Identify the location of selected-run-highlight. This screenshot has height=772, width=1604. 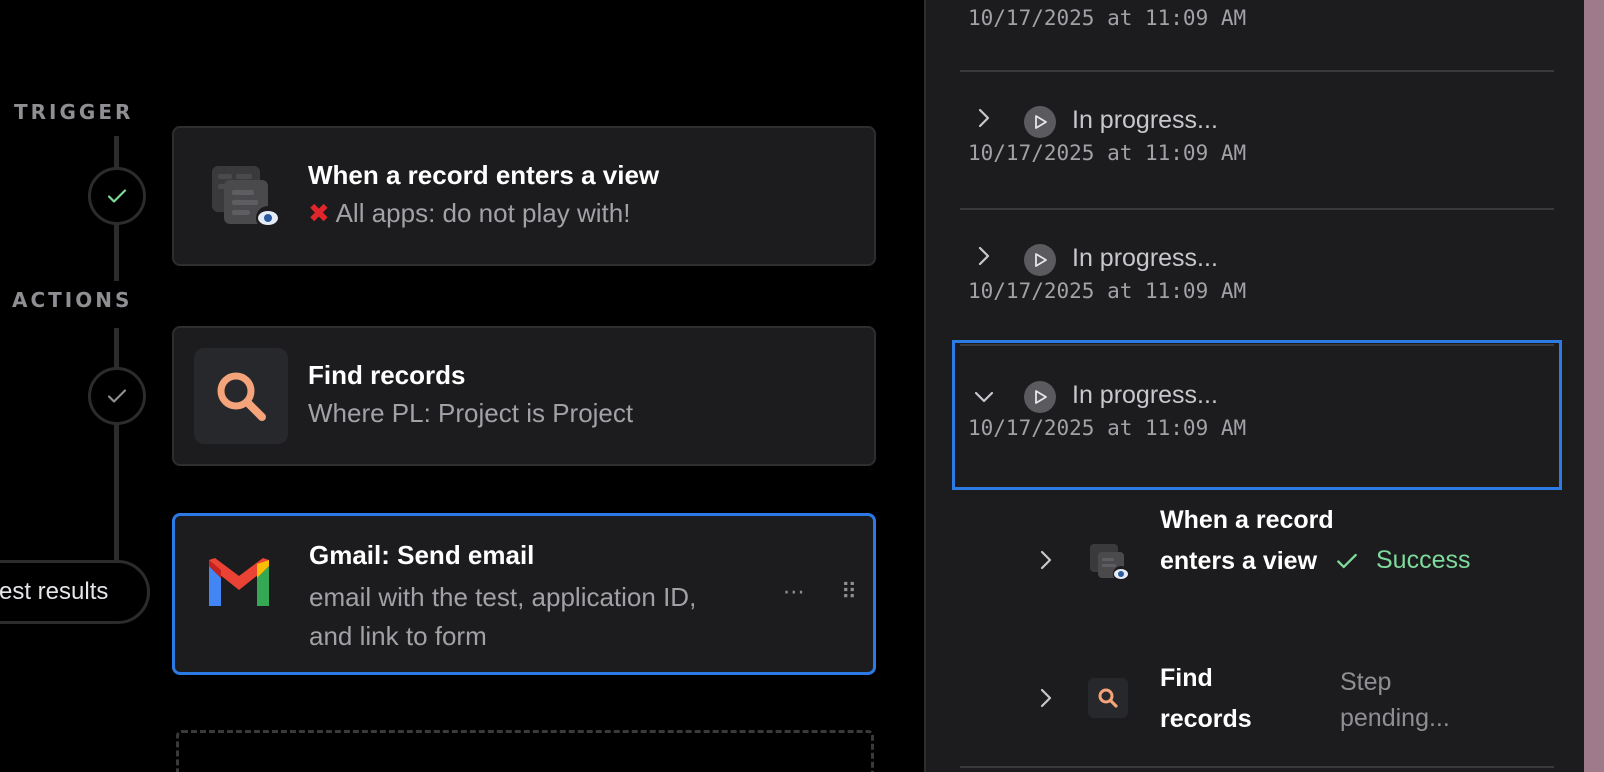
(1257, 415).